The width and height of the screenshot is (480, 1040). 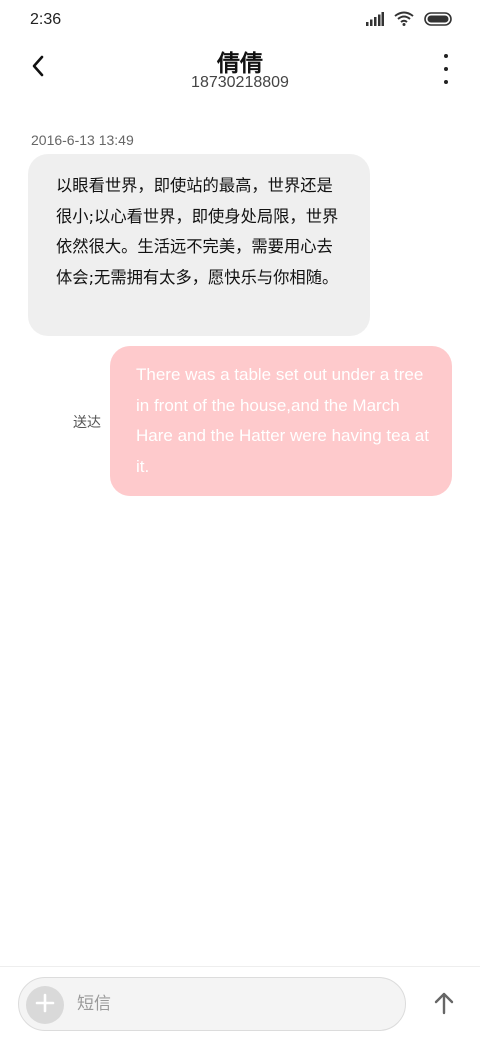 What do you see at coordinates (240, 82) in the screenshot?
I see `contact-number: 18730218809` at bounding box center [240, 82].